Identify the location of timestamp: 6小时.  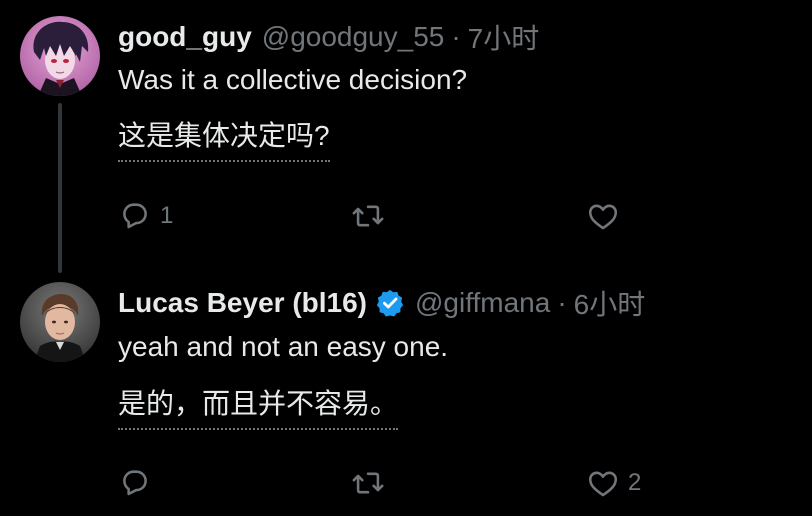
(610, 303).